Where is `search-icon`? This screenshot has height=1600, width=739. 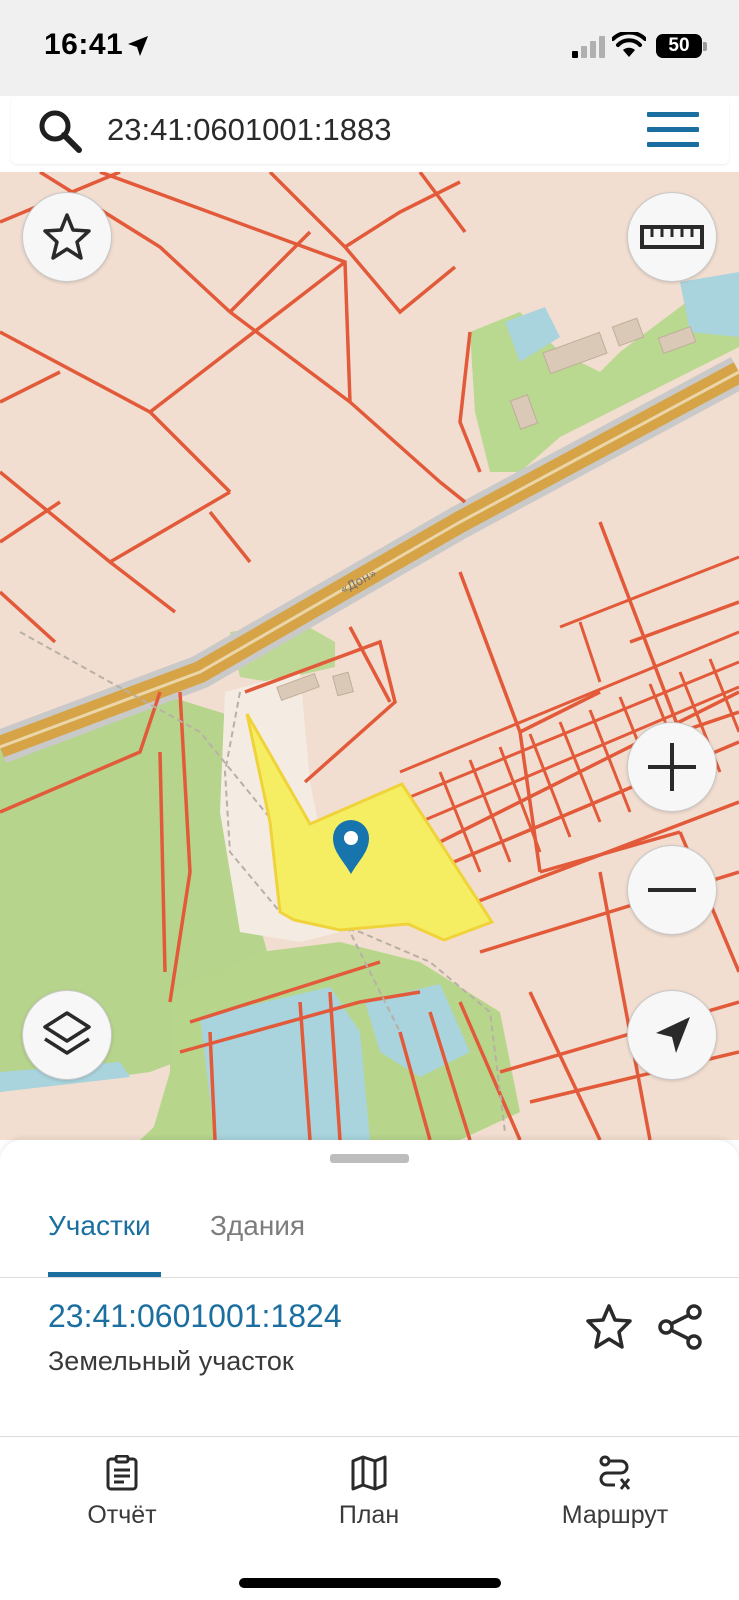
search-icon is located at coordinates (60, 131).